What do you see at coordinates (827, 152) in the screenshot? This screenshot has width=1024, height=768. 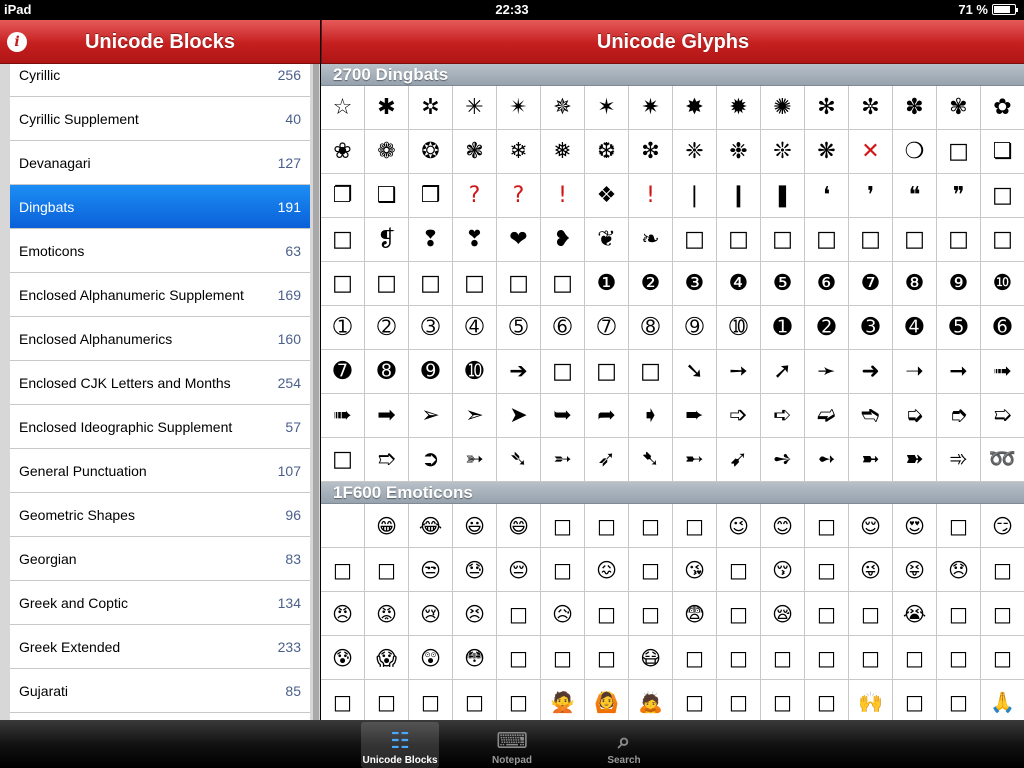 I see `glyph-cell: ❋` at bounding box center [827, 152].